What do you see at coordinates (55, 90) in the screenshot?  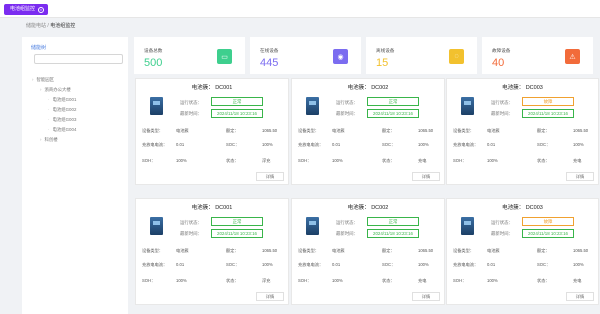 I see `tree-item: › 浙商办公大楼` at bounding box center [55, 90].